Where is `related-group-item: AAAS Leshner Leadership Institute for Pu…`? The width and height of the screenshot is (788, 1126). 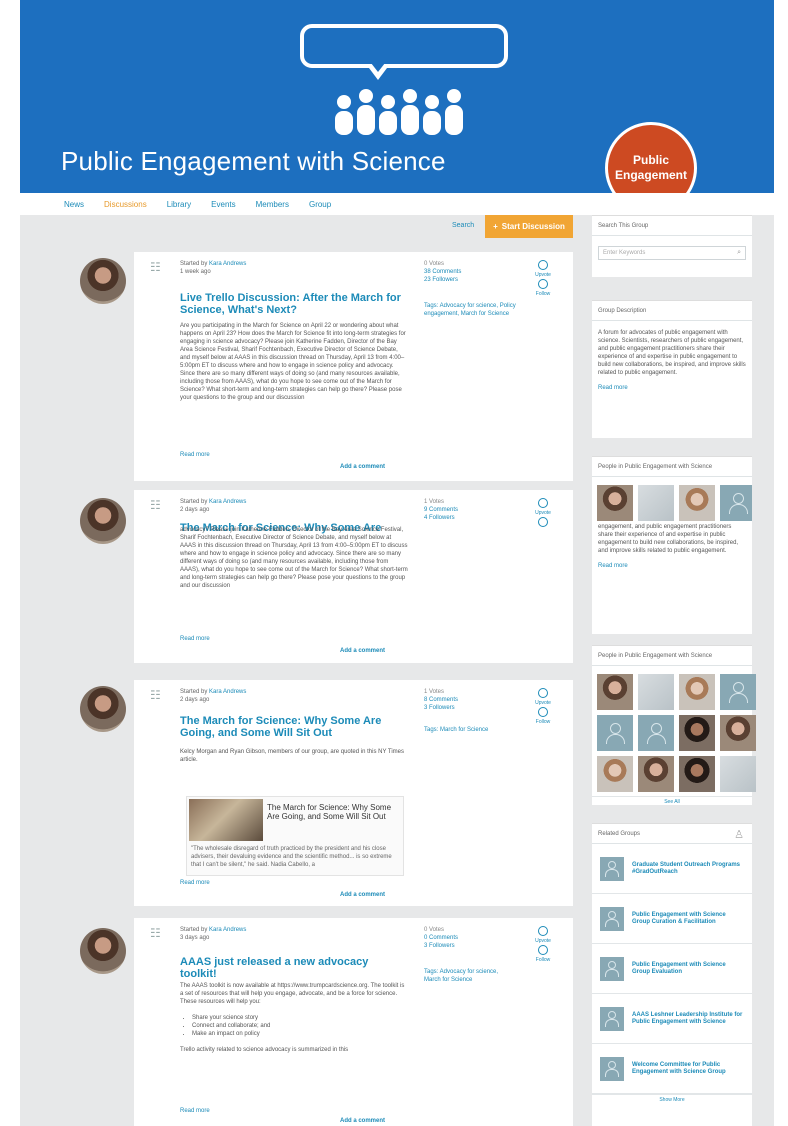 related-group-item: AAAS Leshner Leadership Institute for Pu… is located at coordinates (672, 1019).